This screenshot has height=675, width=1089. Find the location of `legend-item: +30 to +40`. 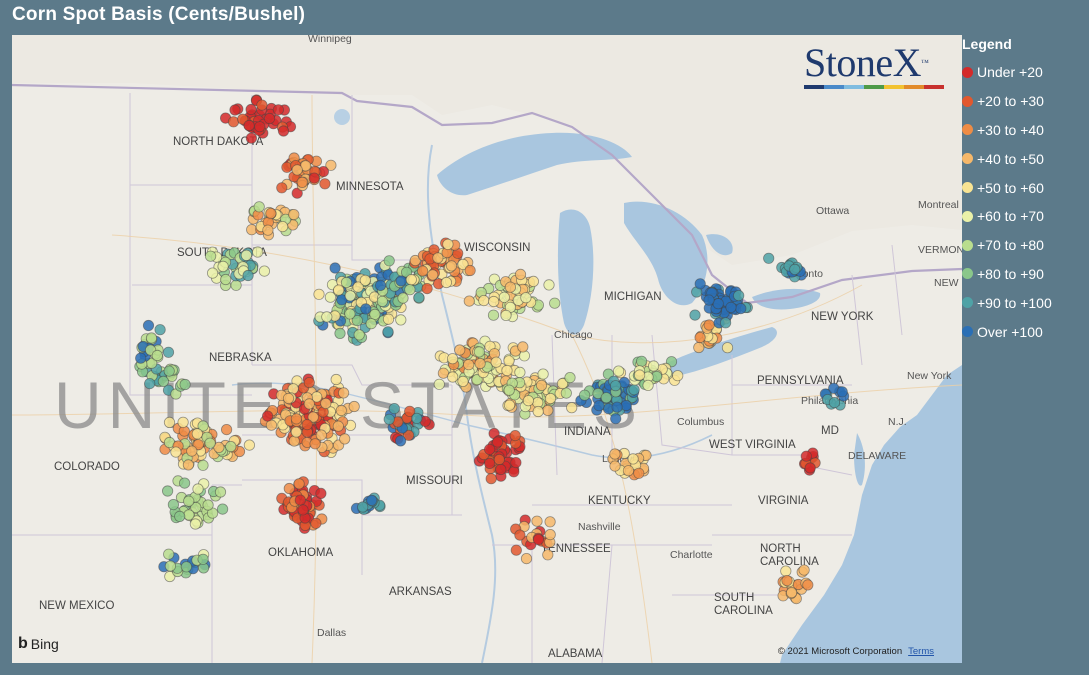

legend-item: +30 to +40 is located at coordinates (1024, 130).